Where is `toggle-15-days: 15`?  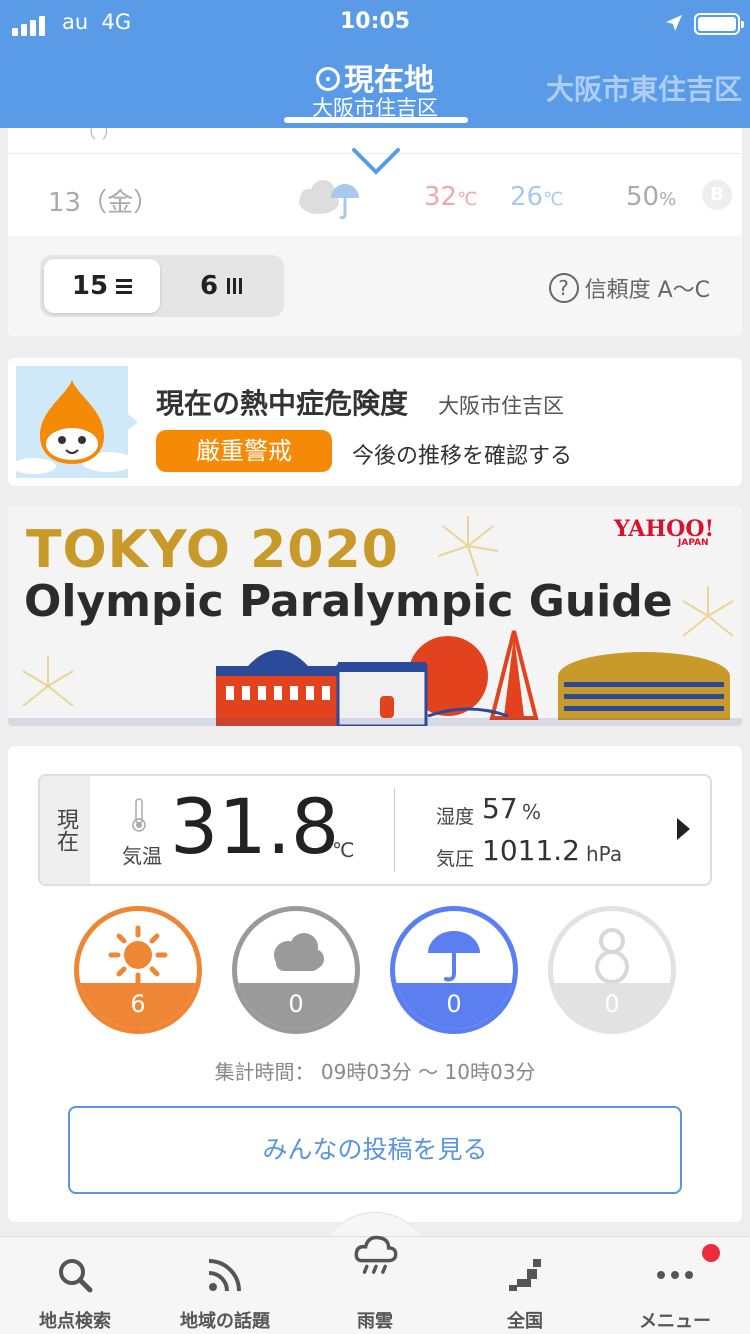
toggle-15-days: 15 is located at coordinates (102, 286).